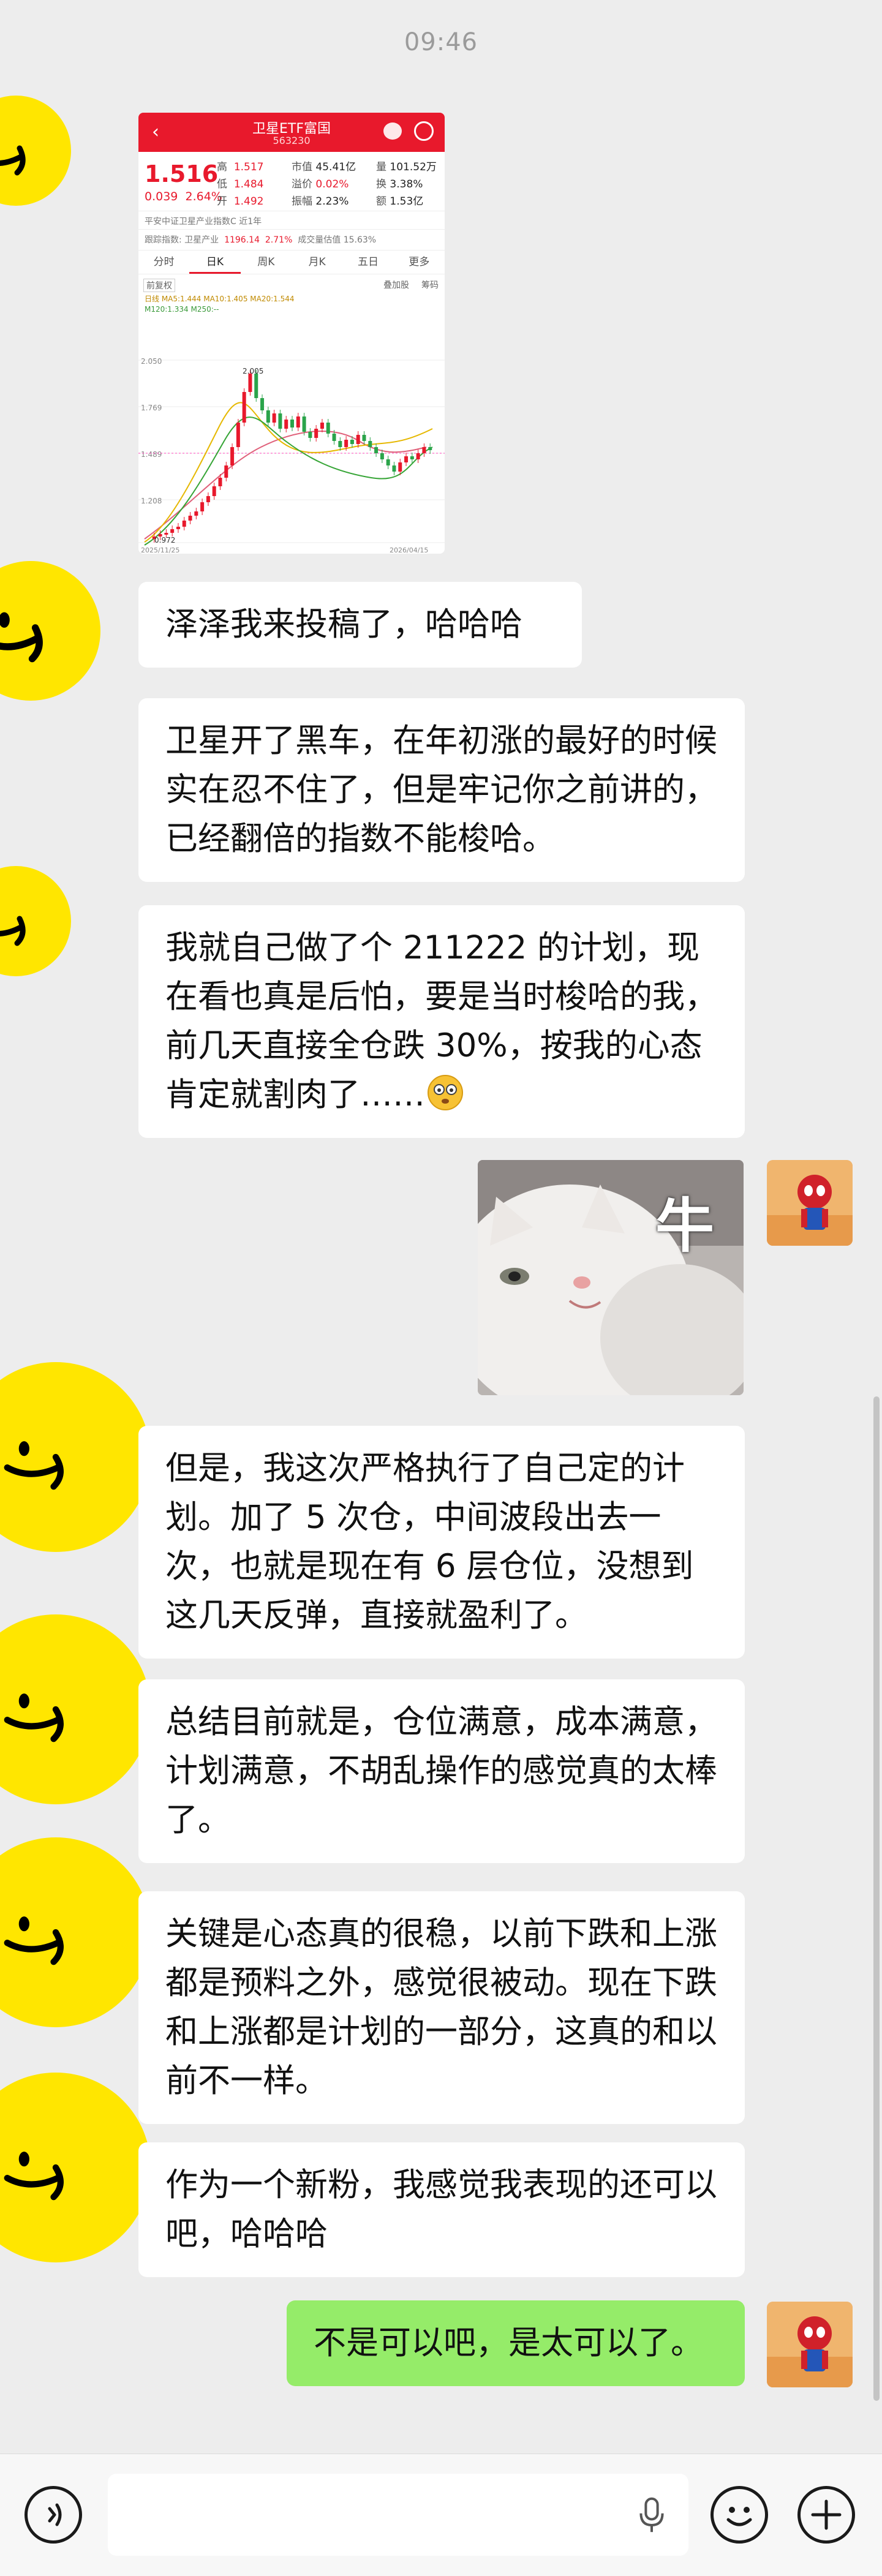  Describe the element at coordinates (321, 201) in the screenshot. I see `amp-stat: 振幅 2.23%` at that location.